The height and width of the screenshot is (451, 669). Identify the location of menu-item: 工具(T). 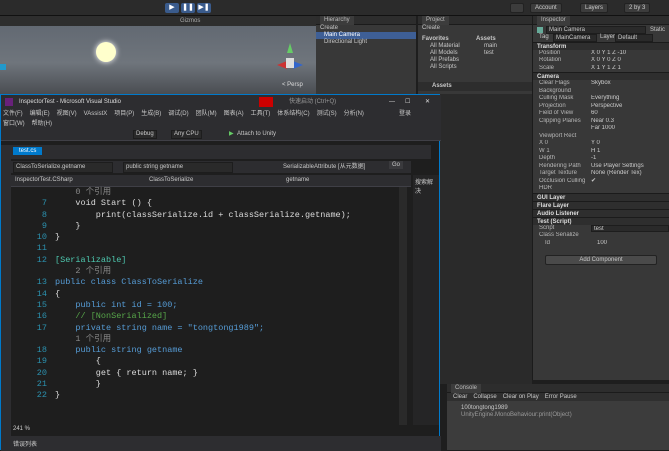
(261, 114).